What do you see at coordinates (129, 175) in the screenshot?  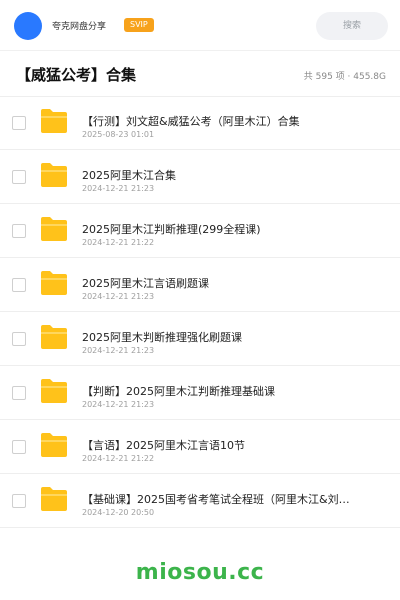 I see `item-name: 2025阿里木江合集` at bounding box center [129, 175].